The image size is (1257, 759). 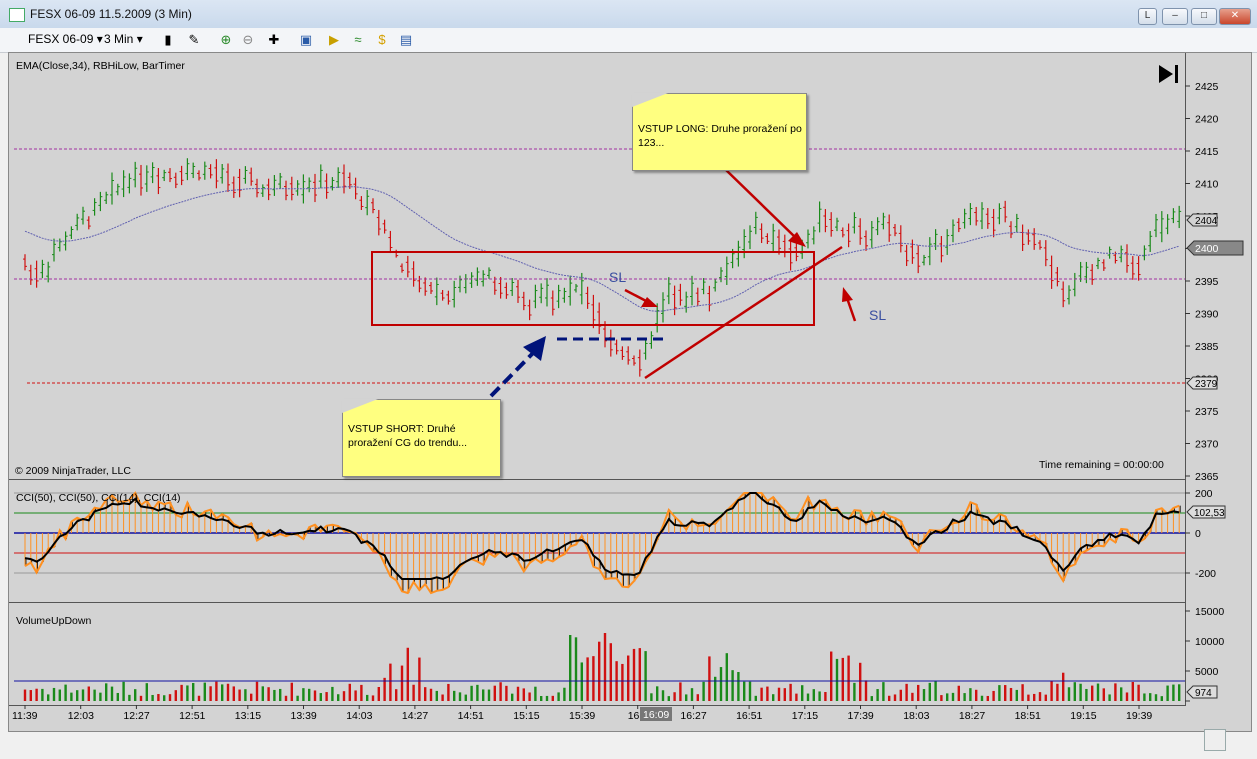 I want to click on last-price-marker: 2400, so click(x=1215, y=248).